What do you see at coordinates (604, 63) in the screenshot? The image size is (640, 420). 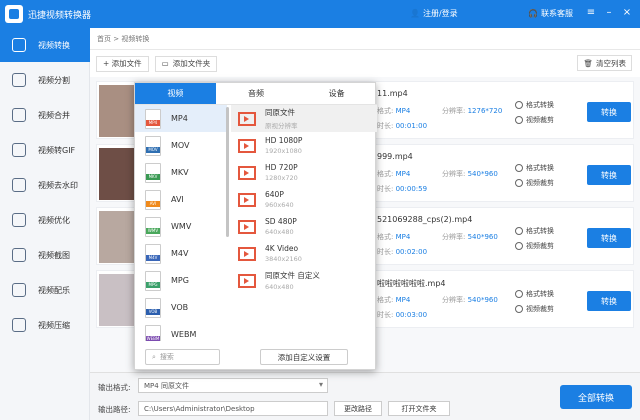 I see `clear-list-button: 🗑 清空列表` at bounding box center [604, 63].